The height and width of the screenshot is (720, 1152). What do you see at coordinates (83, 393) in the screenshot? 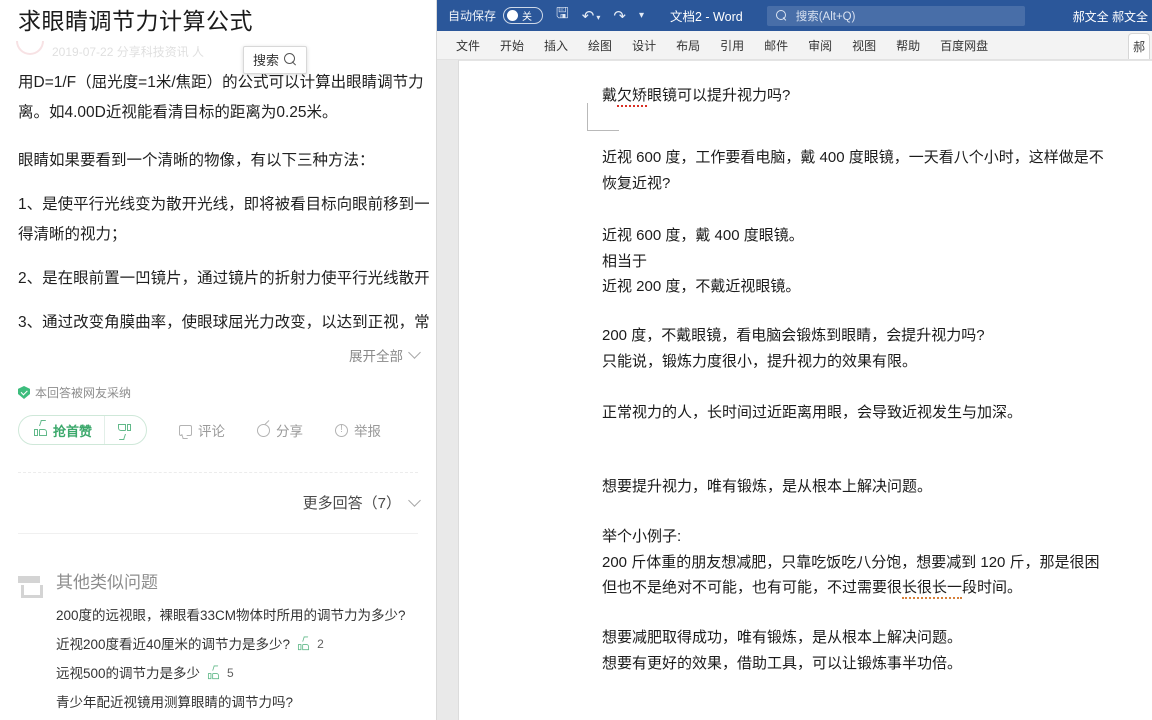
I see `adopted-badge-label: 本回答被网友采纳` at bounding box center [83, 393].